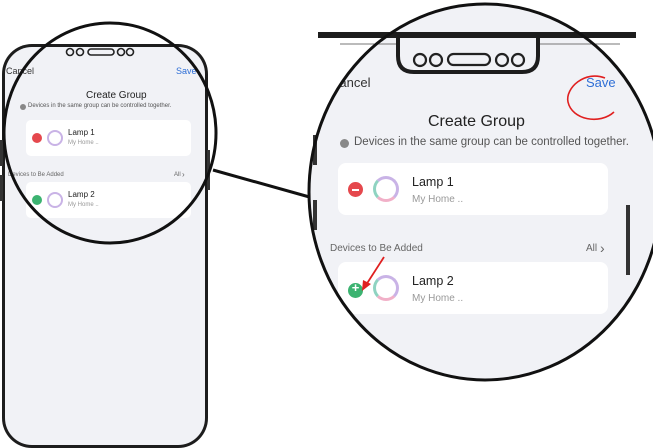 The image size is (653, 448). I want to click on zoom-notch, so click(468, 54).